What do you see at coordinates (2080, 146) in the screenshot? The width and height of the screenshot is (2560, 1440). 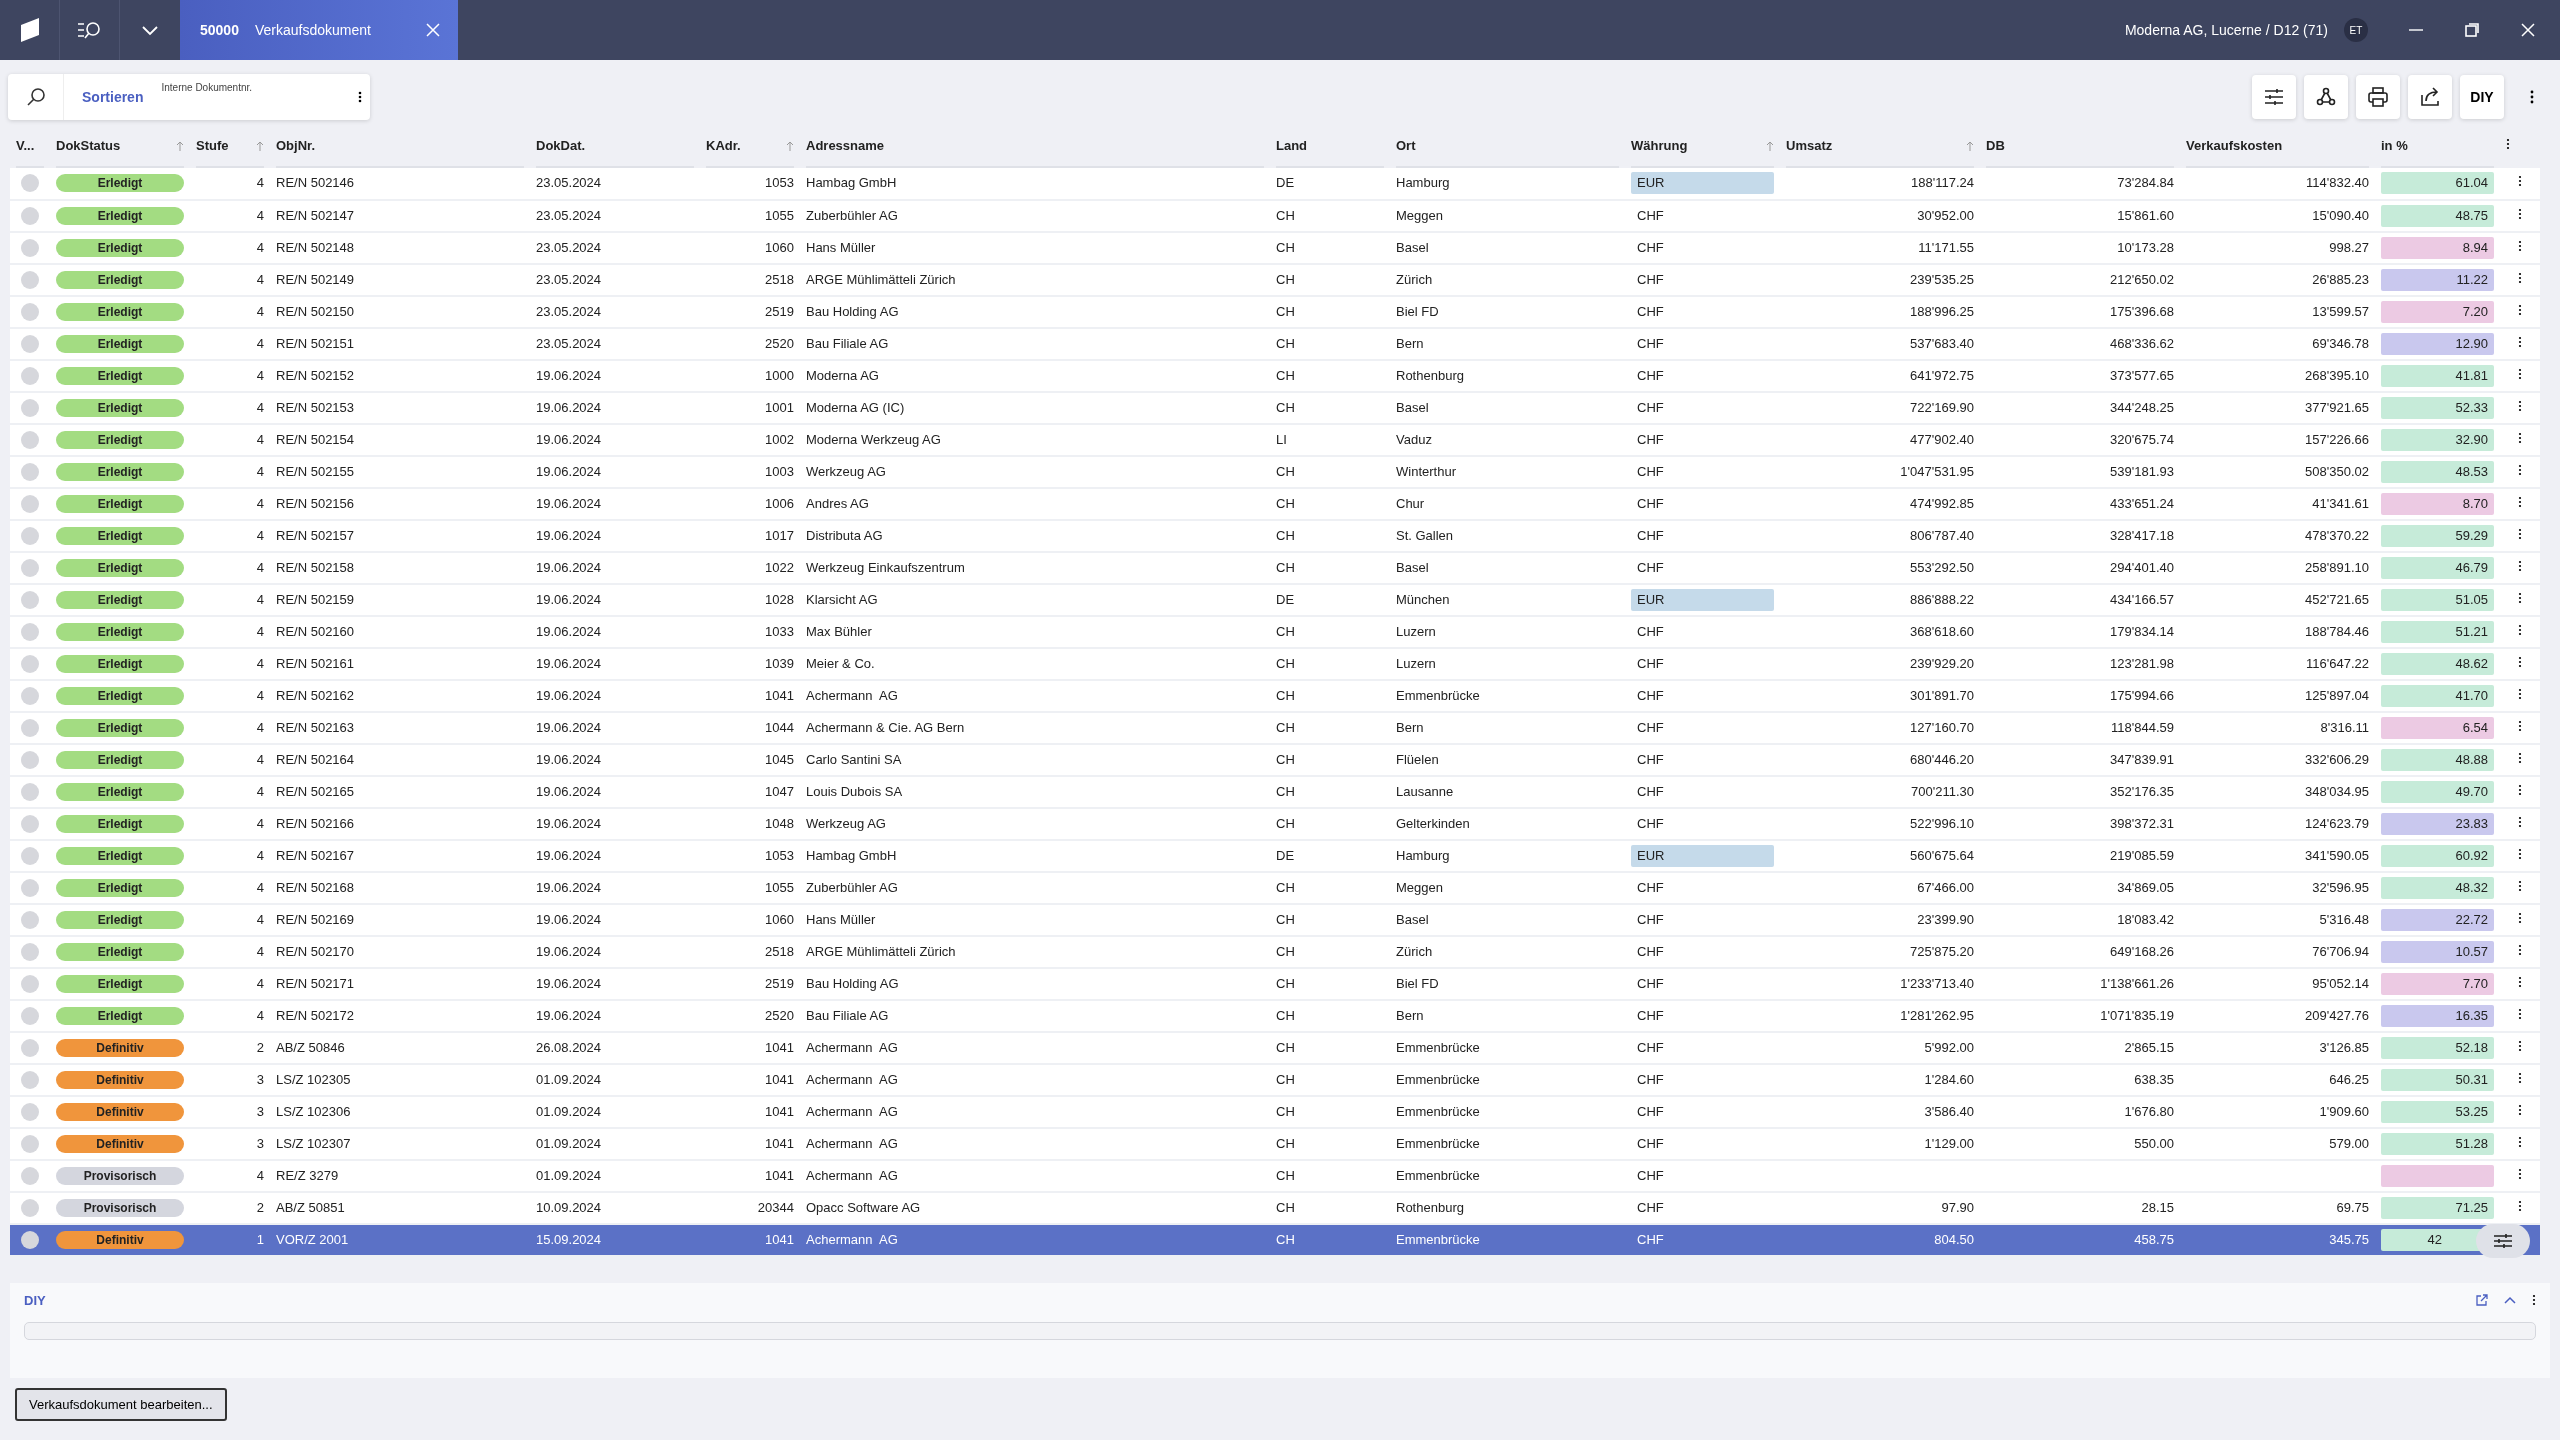 I see `column-header: DB` at bounding box center [2080, 146].